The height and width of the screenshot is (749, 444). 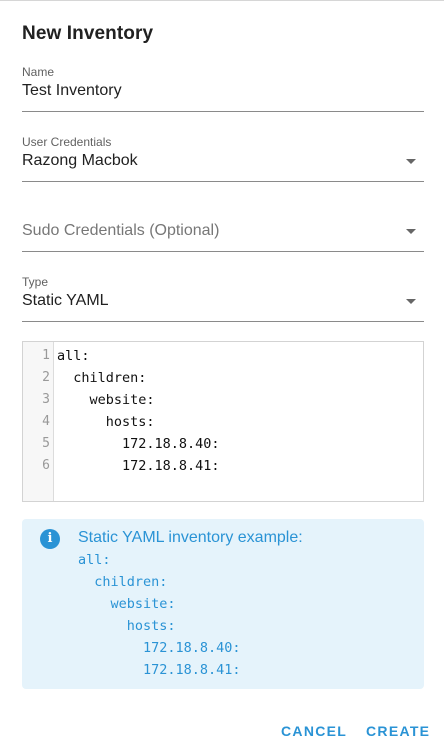 What do you see at coordinates (65, 300) in the screenshot?
I see `type-value: Static YAML` at bounding box center [65, 300].